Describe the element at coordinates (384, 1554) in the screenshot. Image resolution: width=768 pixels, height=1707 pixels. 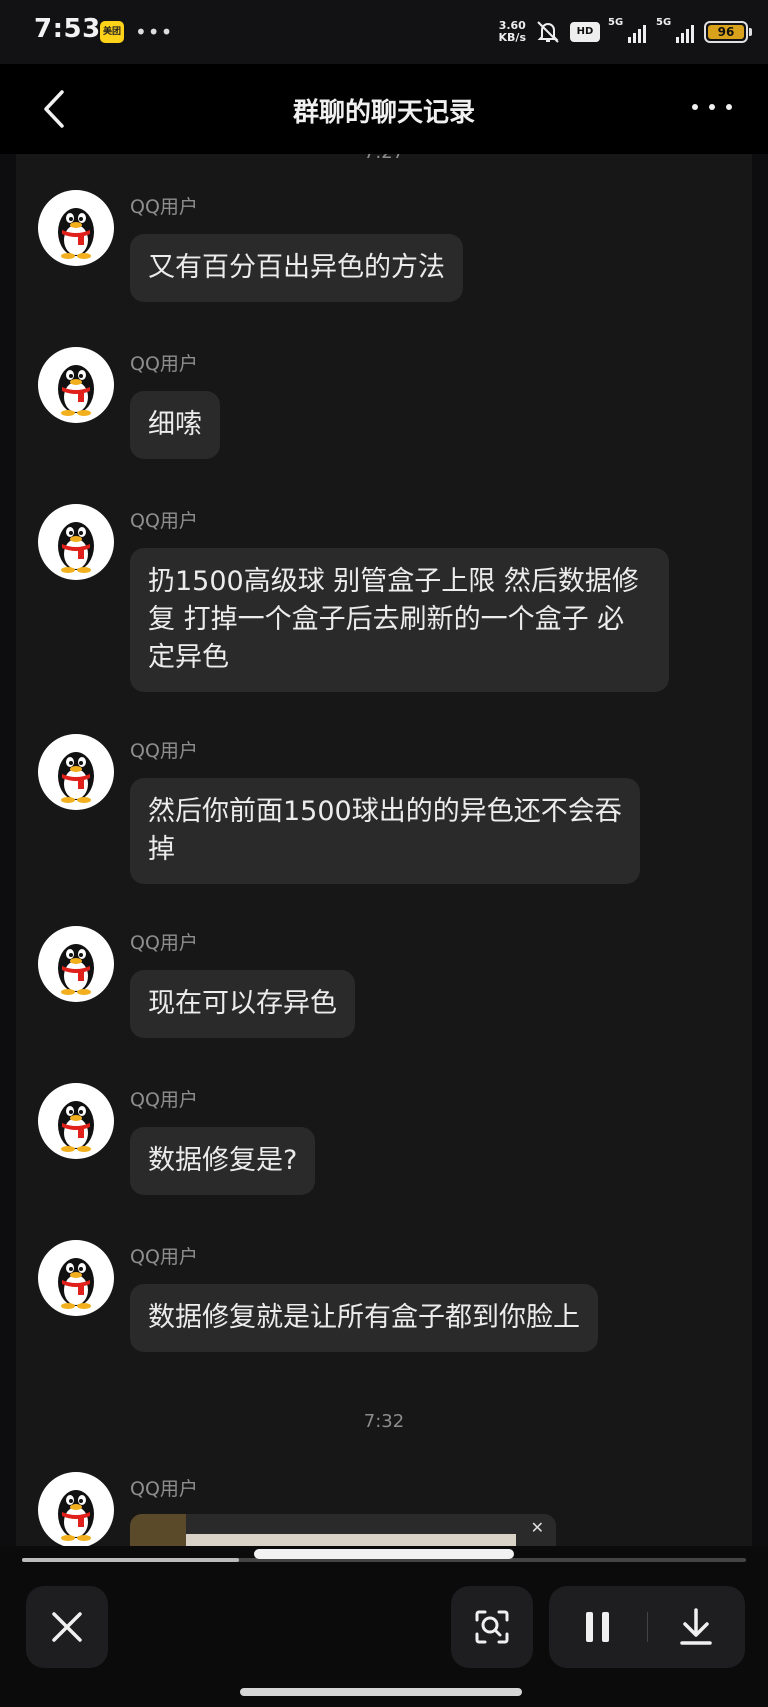
I see `video-scrubber-handle` at that location.